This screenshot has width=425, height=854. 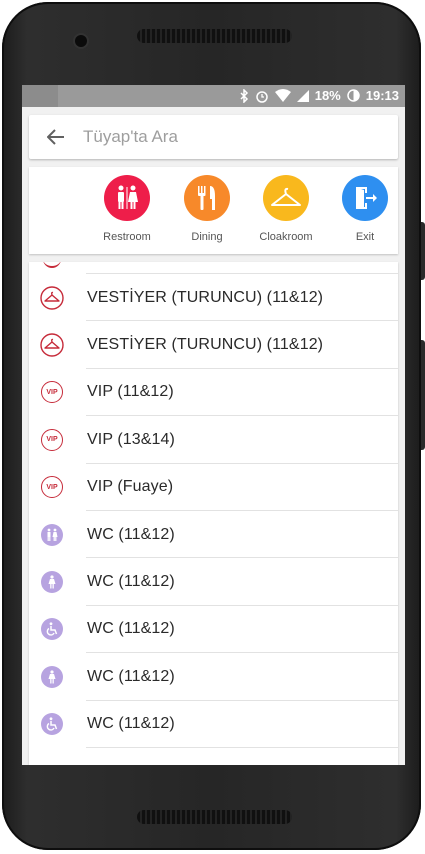 What do you see at coordinates (223, 137) in the screenshot?
I see `search-input` at bounding box center [223, 137].